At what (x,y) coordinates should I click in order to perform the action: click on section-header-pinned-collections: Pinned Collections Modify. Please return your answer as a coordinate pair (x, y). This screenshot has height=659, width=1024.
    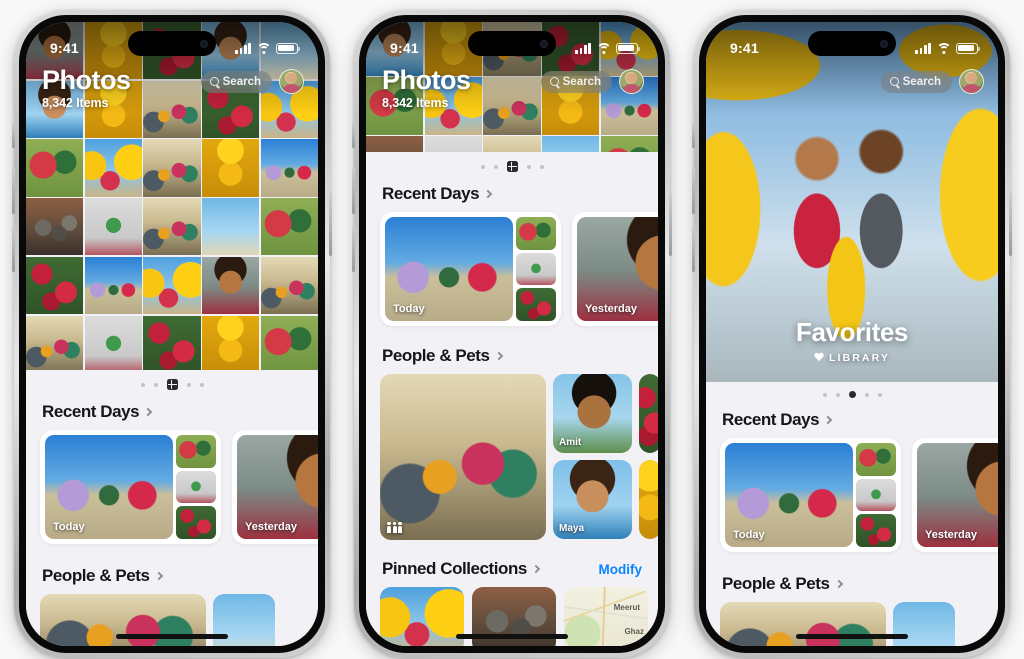
    Looking at the image, I should click on (512, 563).